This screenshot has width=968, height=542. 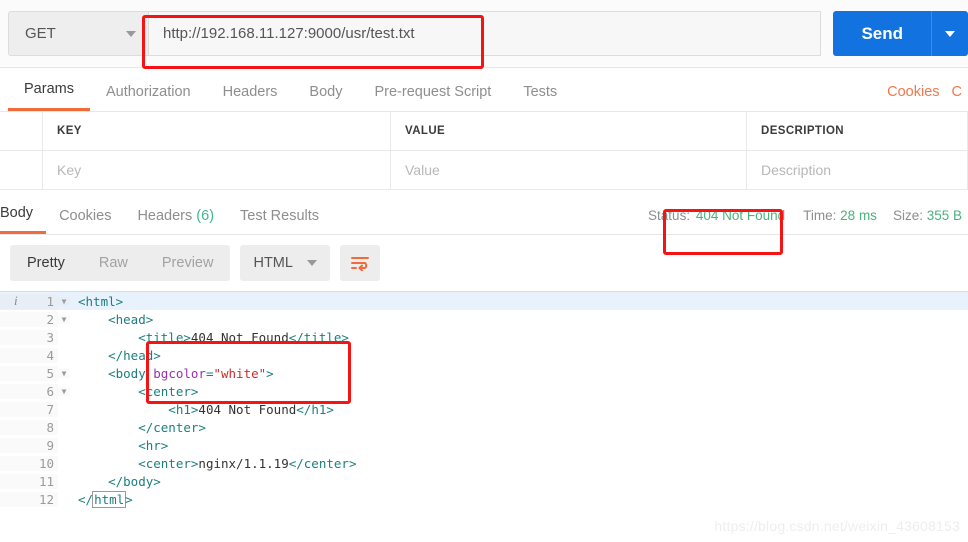 I want to click on column-header-key: KEY, so click(x=217, y=131).